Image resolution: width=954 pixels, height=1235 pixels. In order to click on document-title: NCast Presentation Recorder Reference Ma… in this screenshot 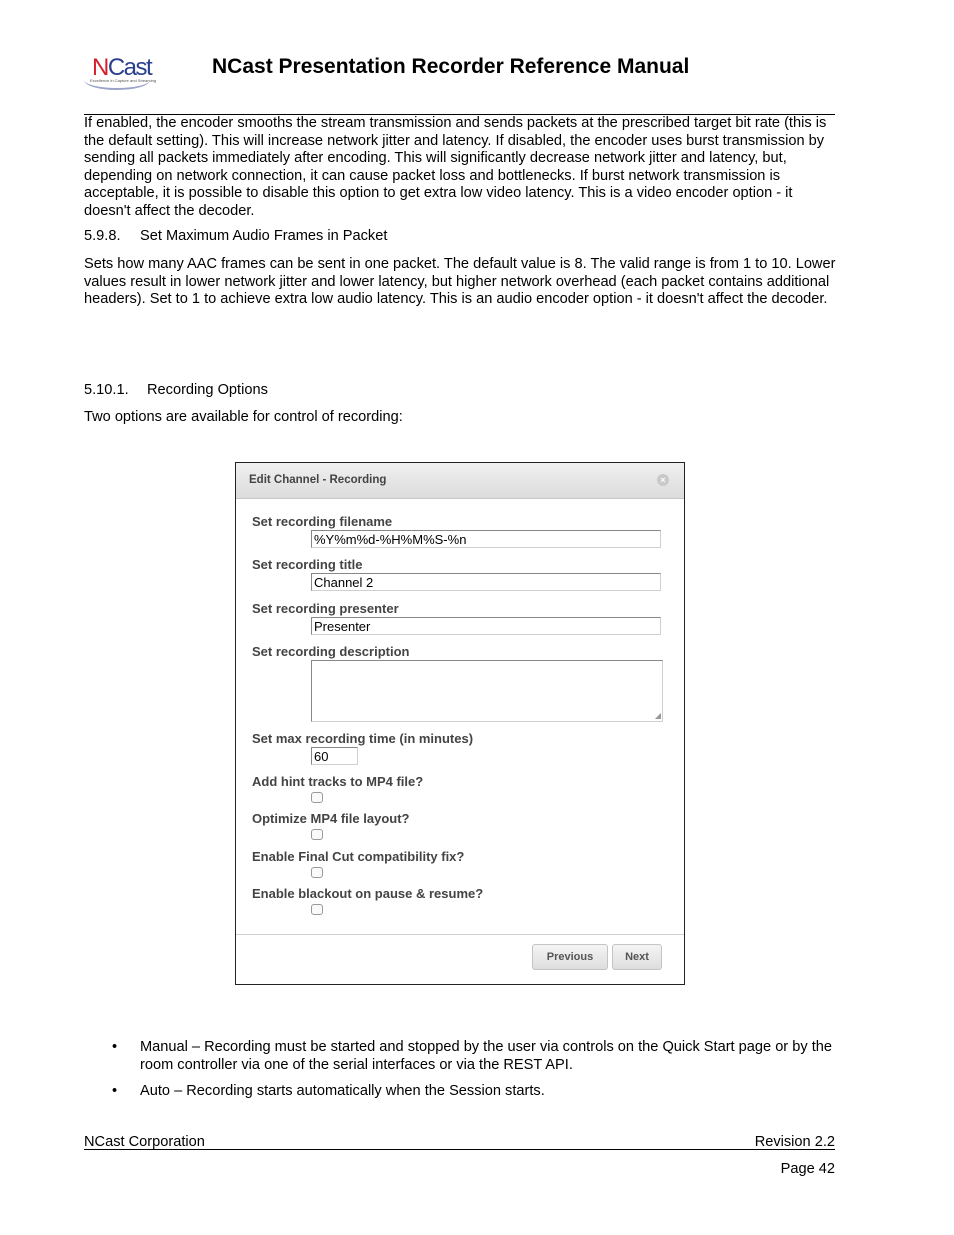, I will do `click(451, 66)`.